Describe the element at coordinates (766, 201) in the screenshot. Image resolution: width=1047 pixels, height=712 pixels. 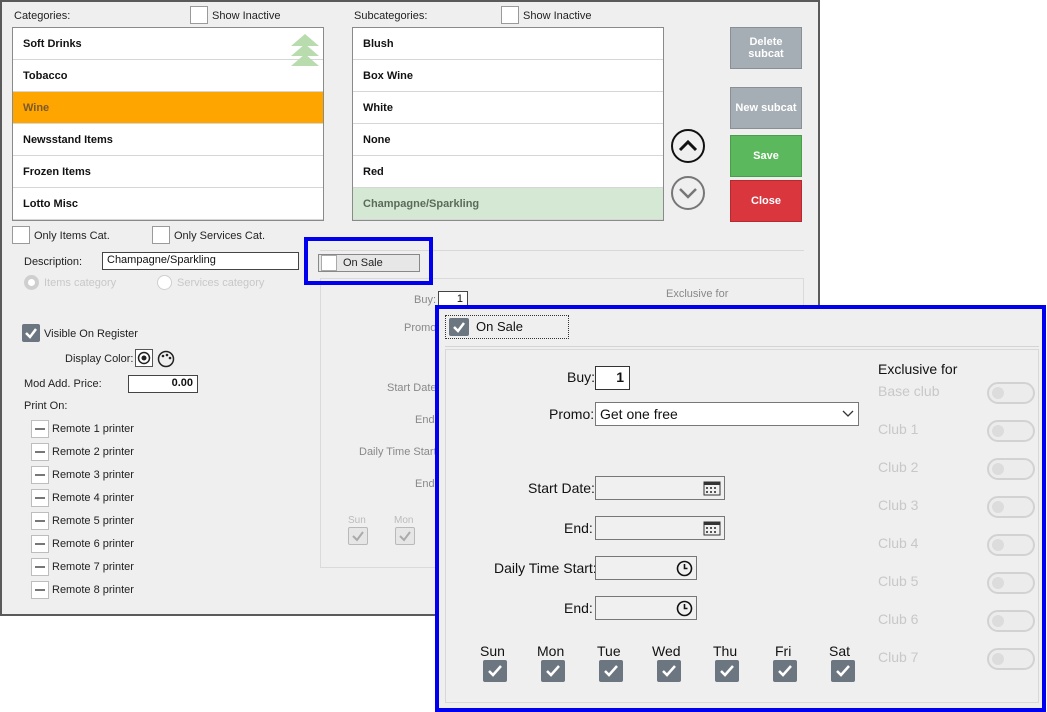
I see `close-button: Close` at that location.